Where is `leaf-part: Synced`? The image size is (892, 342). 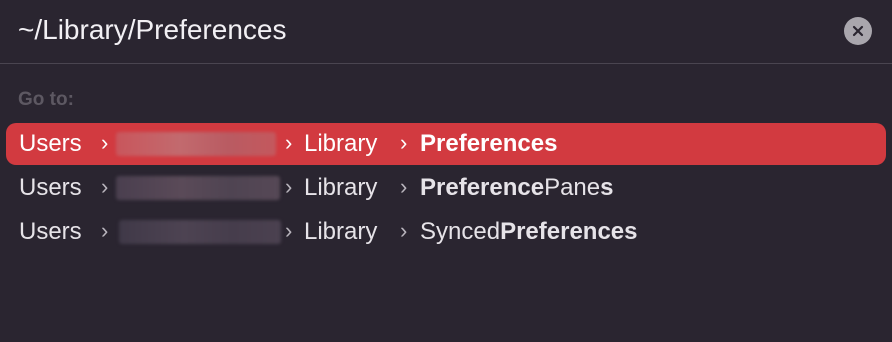 leaf-part: Synced is located at coordinates (460, 231).